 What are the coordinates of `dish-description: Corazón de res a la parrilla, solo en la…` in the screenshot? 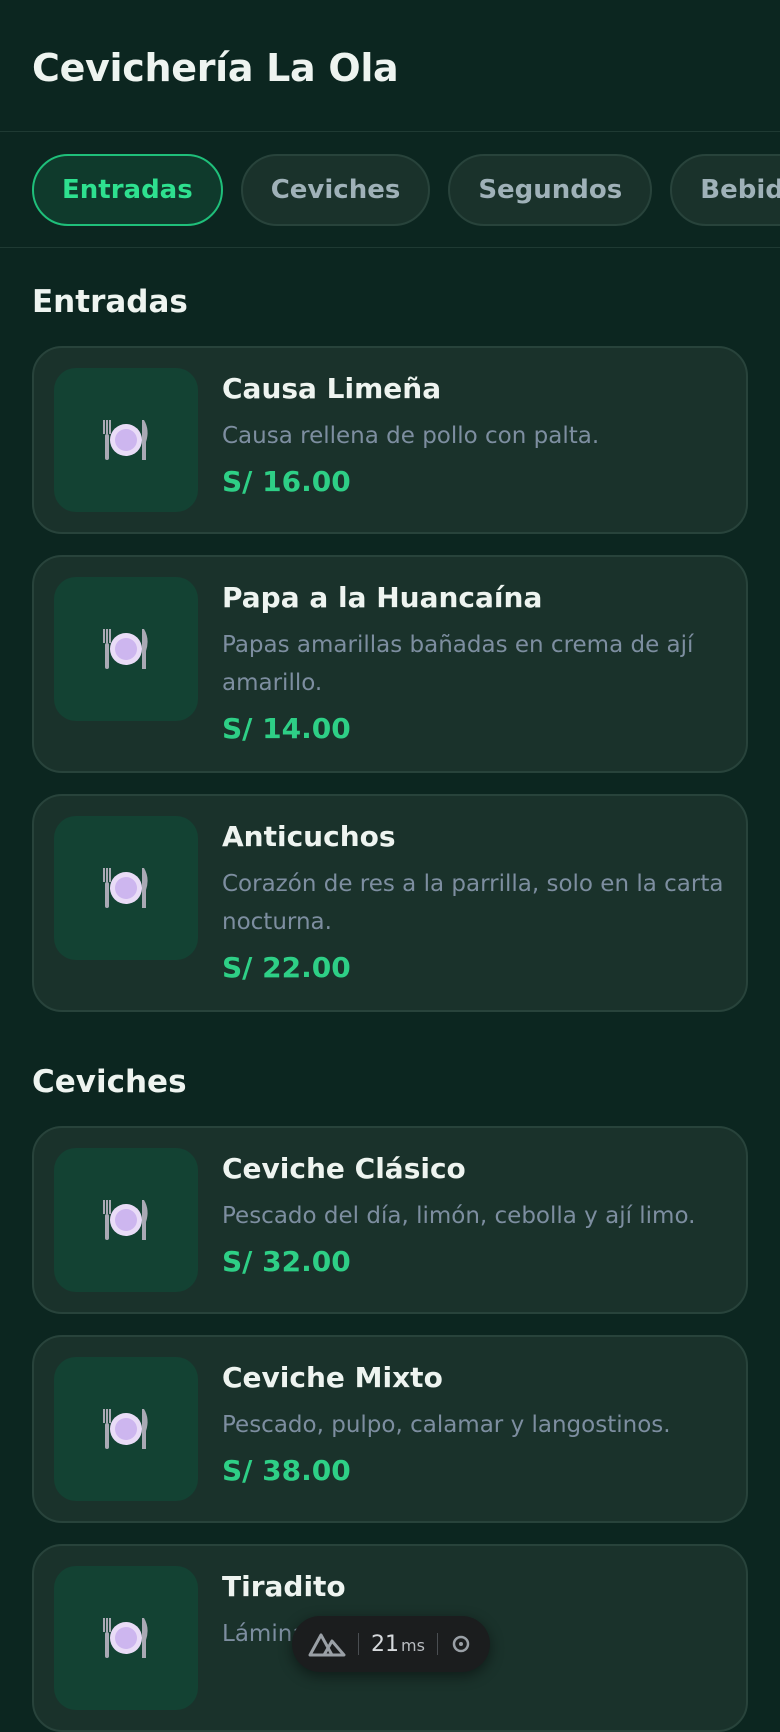 It's located at (473, 903).